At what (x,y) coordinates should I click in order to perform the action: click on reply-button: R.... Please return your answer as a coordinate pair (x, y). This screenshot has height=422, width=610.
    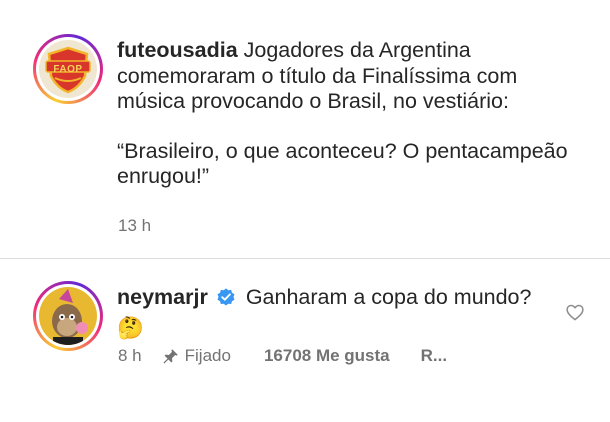
    Looking at the image, I should click on (434, 356).